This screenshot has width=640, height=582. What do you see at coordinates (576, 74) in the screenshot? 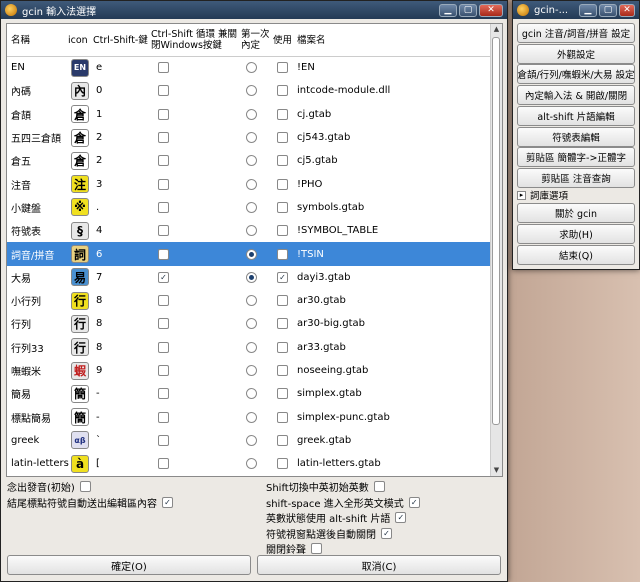
I see `settings-button: 倉頡/行列/嘸蝦米/大易 設定` at bounding box center [576, 74].